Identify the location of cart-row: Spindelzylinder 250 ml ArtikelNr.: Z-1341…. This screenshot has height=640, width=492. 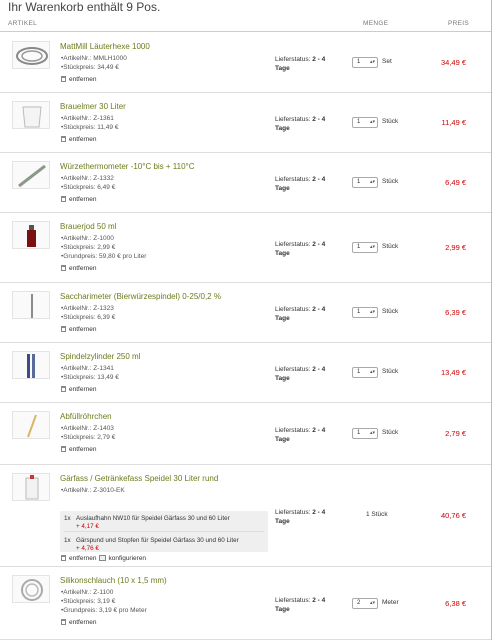
(246, 373).